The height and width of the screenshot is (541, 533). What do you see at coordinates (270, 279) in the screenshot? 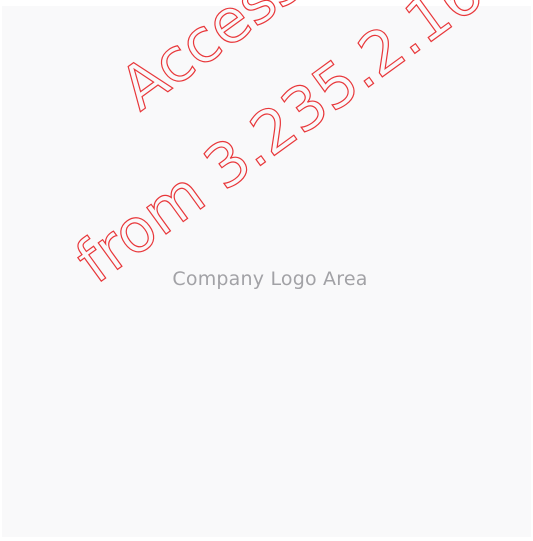
I see `logo-placeholder-text: Company Logo Area` at bounding box center [270, 279].